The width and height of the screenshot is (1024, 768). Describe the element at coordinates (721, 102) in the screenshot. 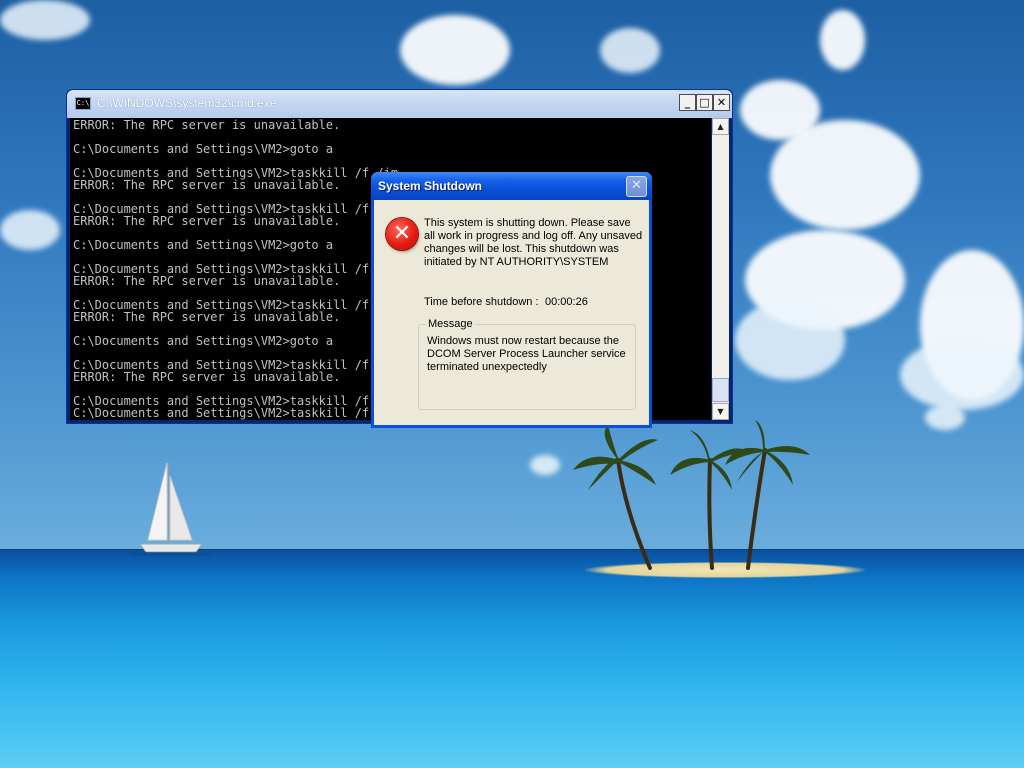

I see `close-button: ✕` at that location.